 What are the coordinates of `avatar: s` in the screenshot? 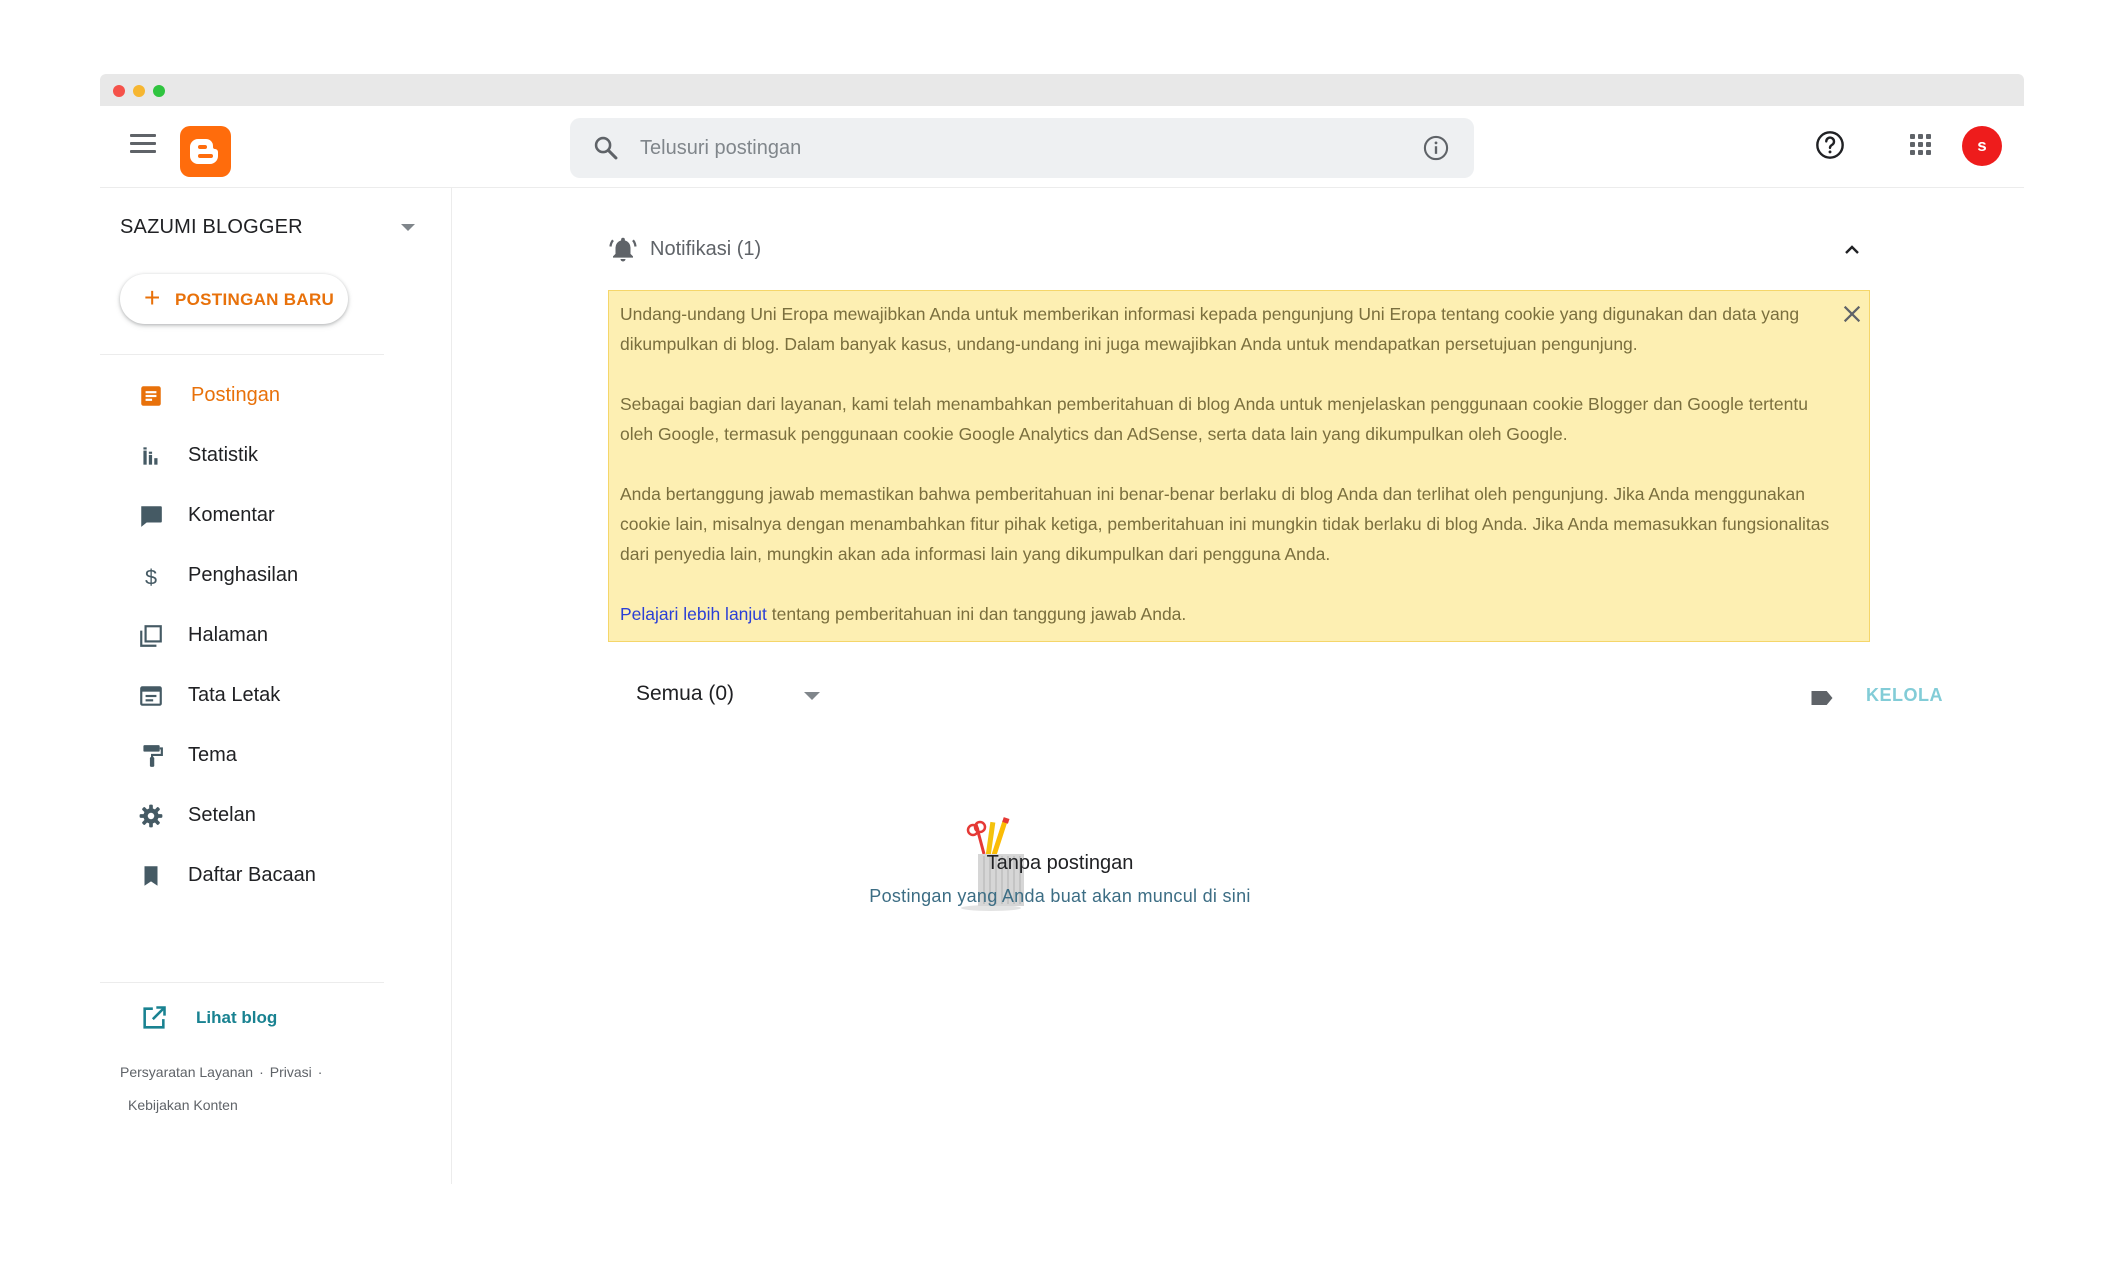 It's located at (1982, 146).